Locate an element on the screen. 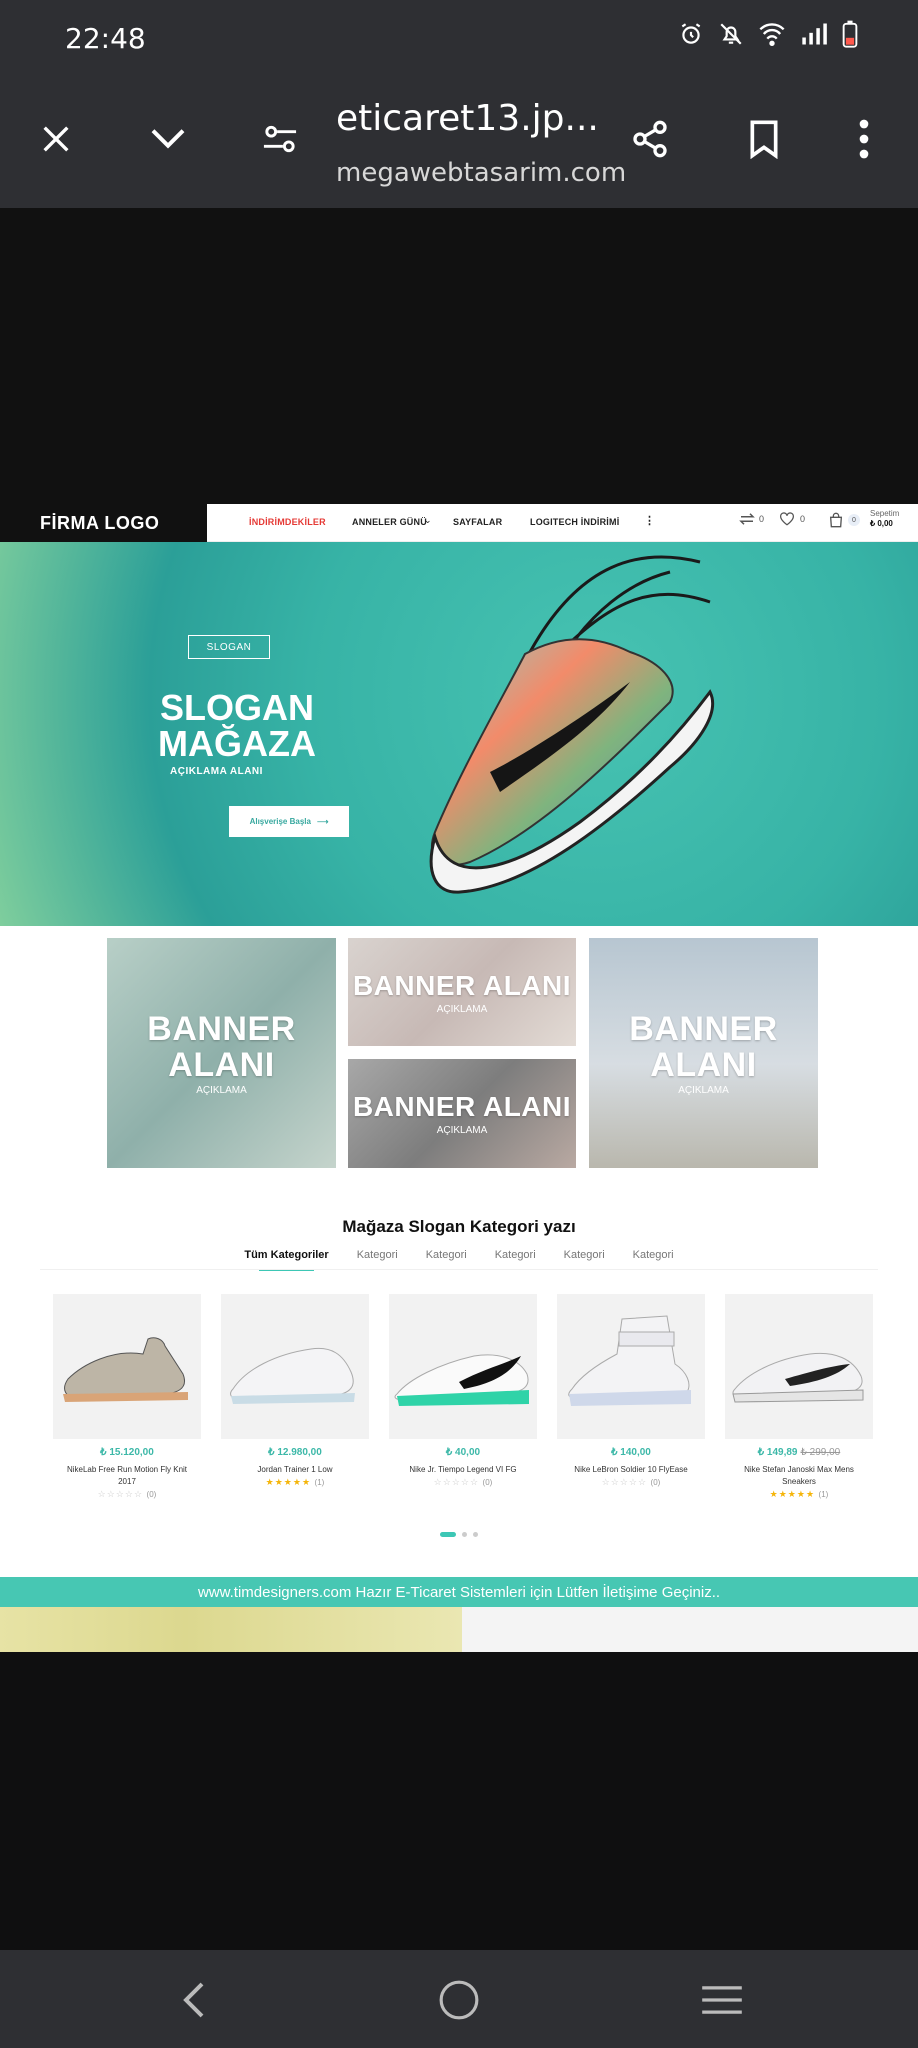 This screenshot has height=2048, width=918. banner-2-title: BANNER ALANI is located at coordinates (462, 985).